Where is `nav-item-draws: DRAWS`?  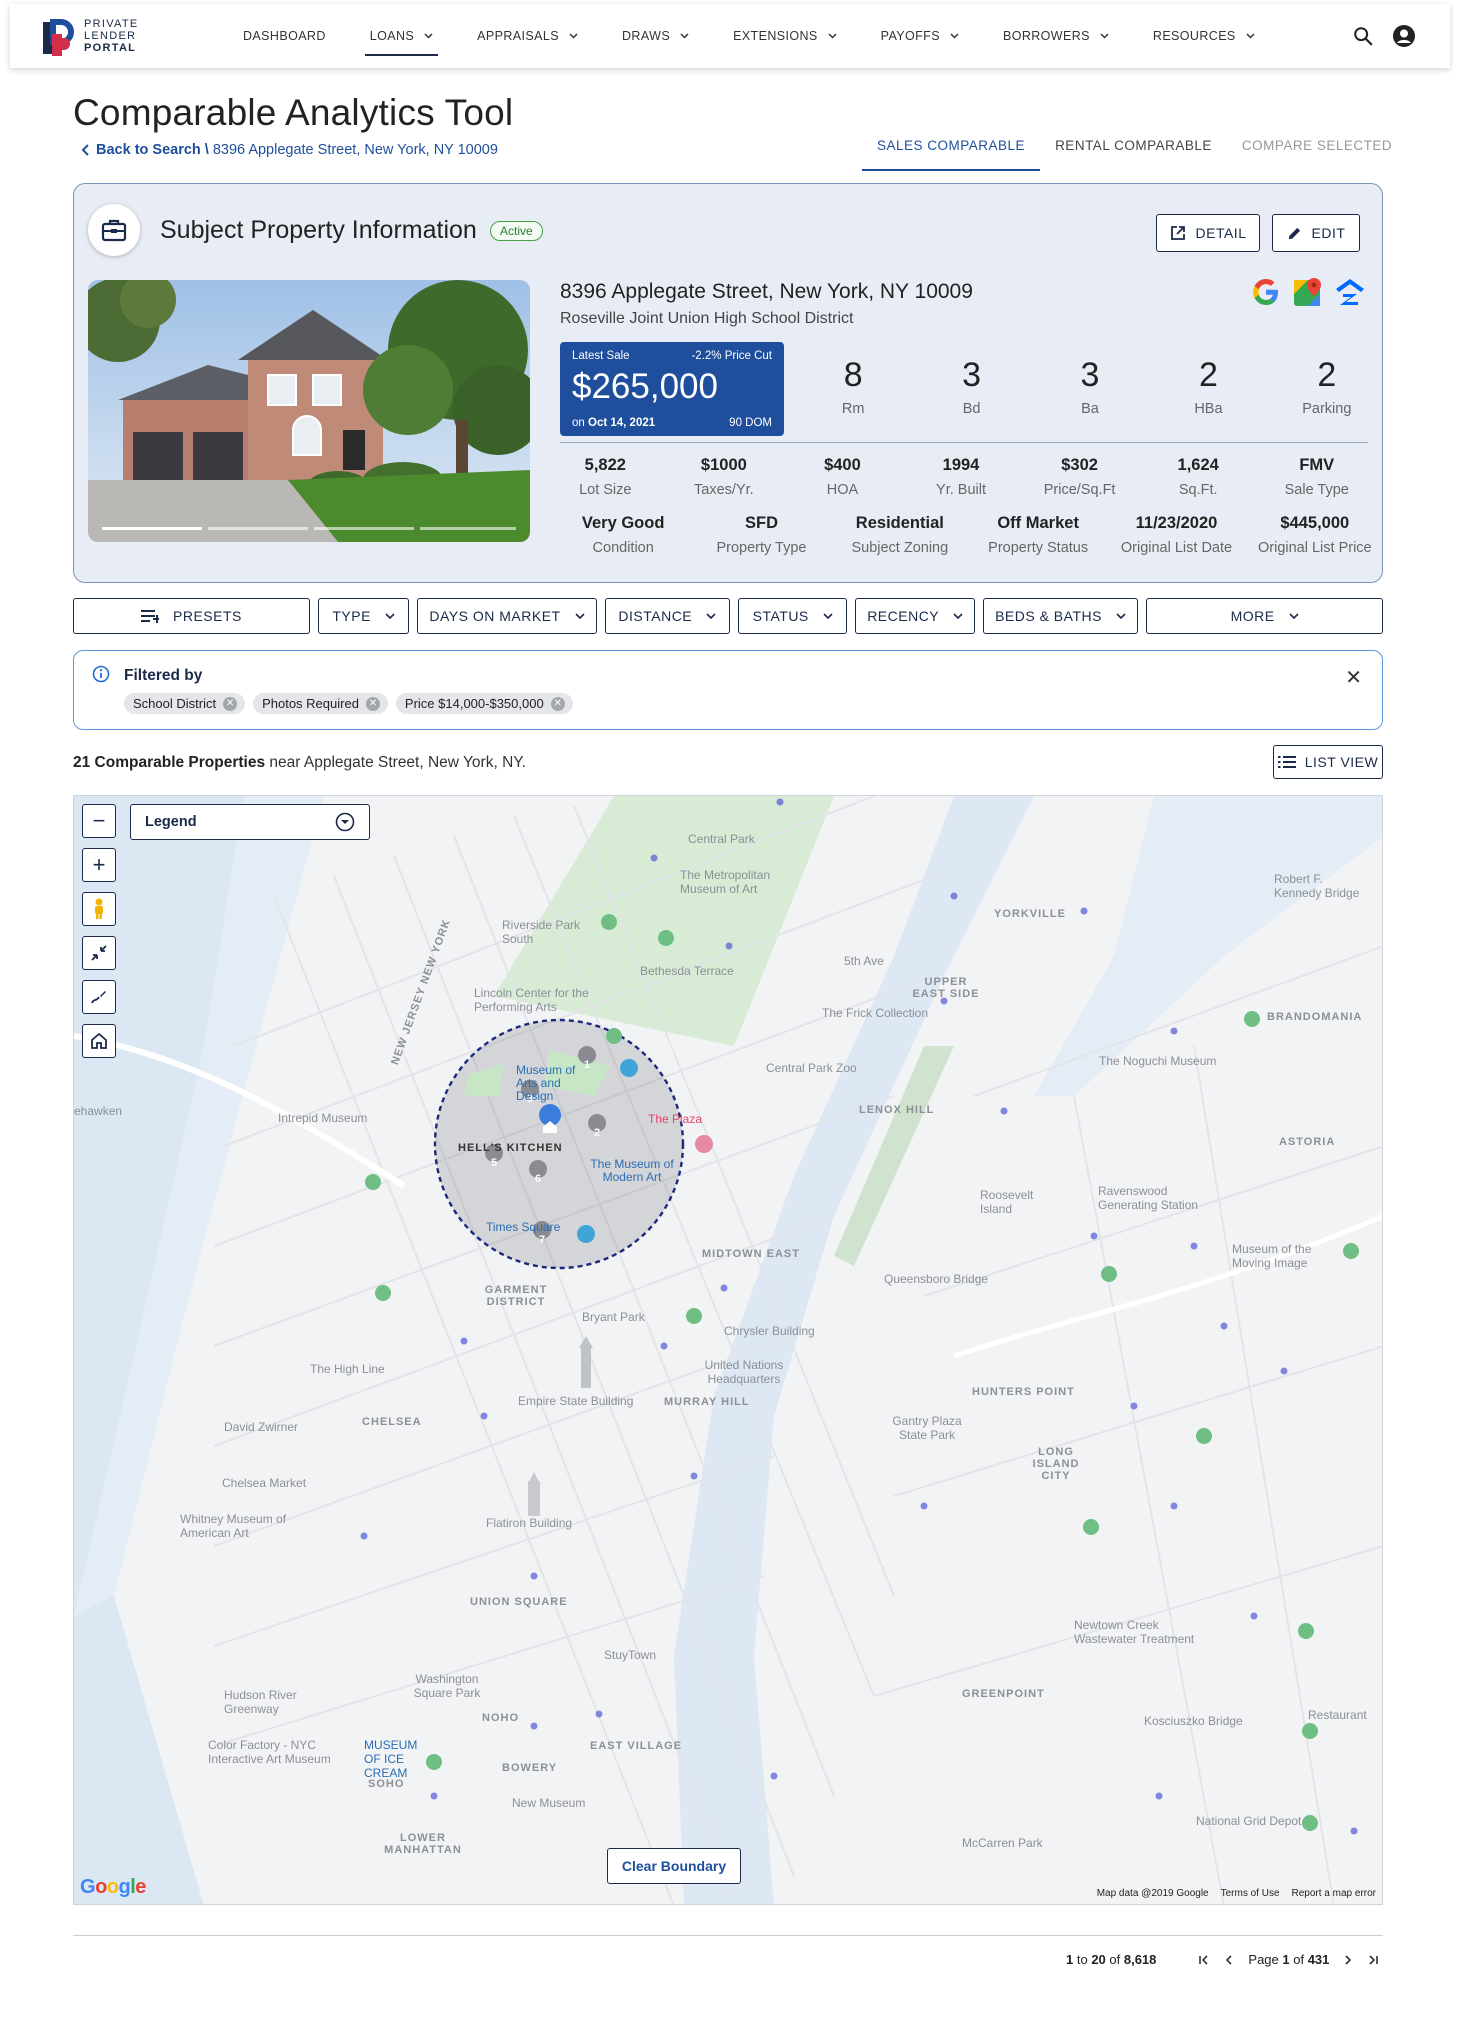 nav-item-draws: DRAWS is located at coordinates (655, 36).